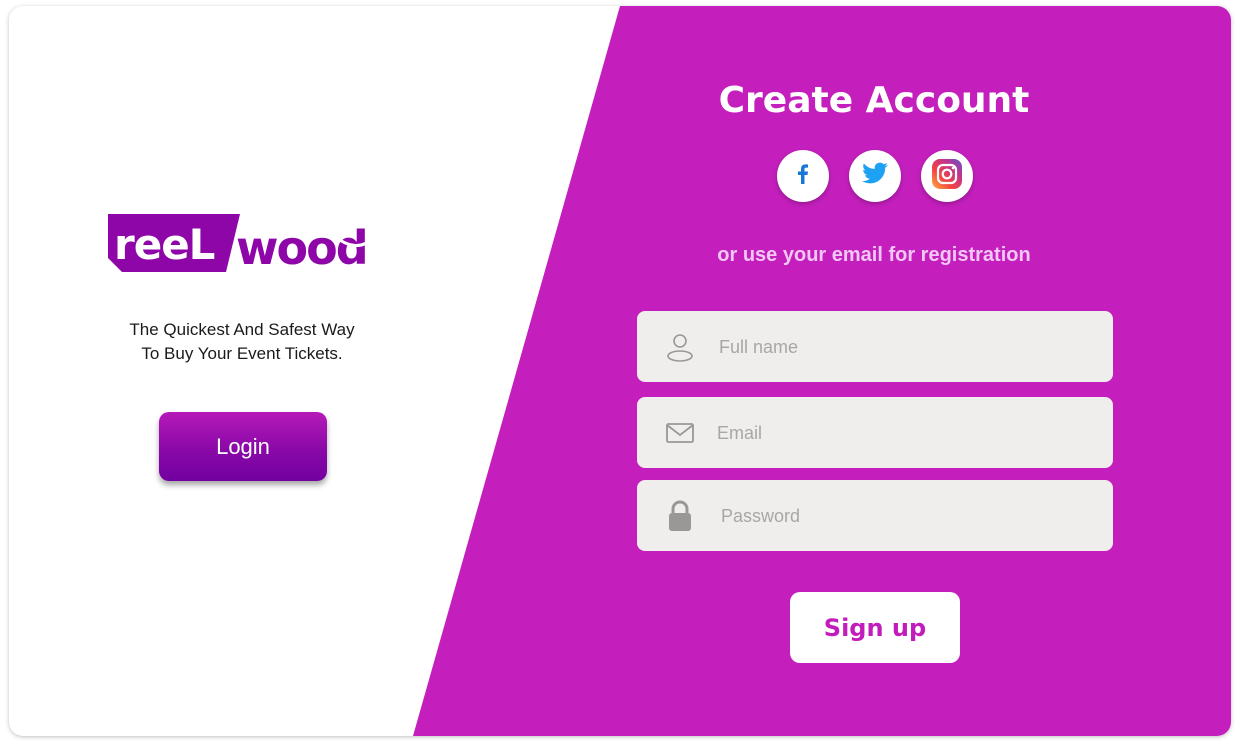 The height and width of the screenshot is (748, 1240). What do you see at coordinates (680, 516) in the screenshot?
I see `lock-icon` at bounding box center [680, 516].